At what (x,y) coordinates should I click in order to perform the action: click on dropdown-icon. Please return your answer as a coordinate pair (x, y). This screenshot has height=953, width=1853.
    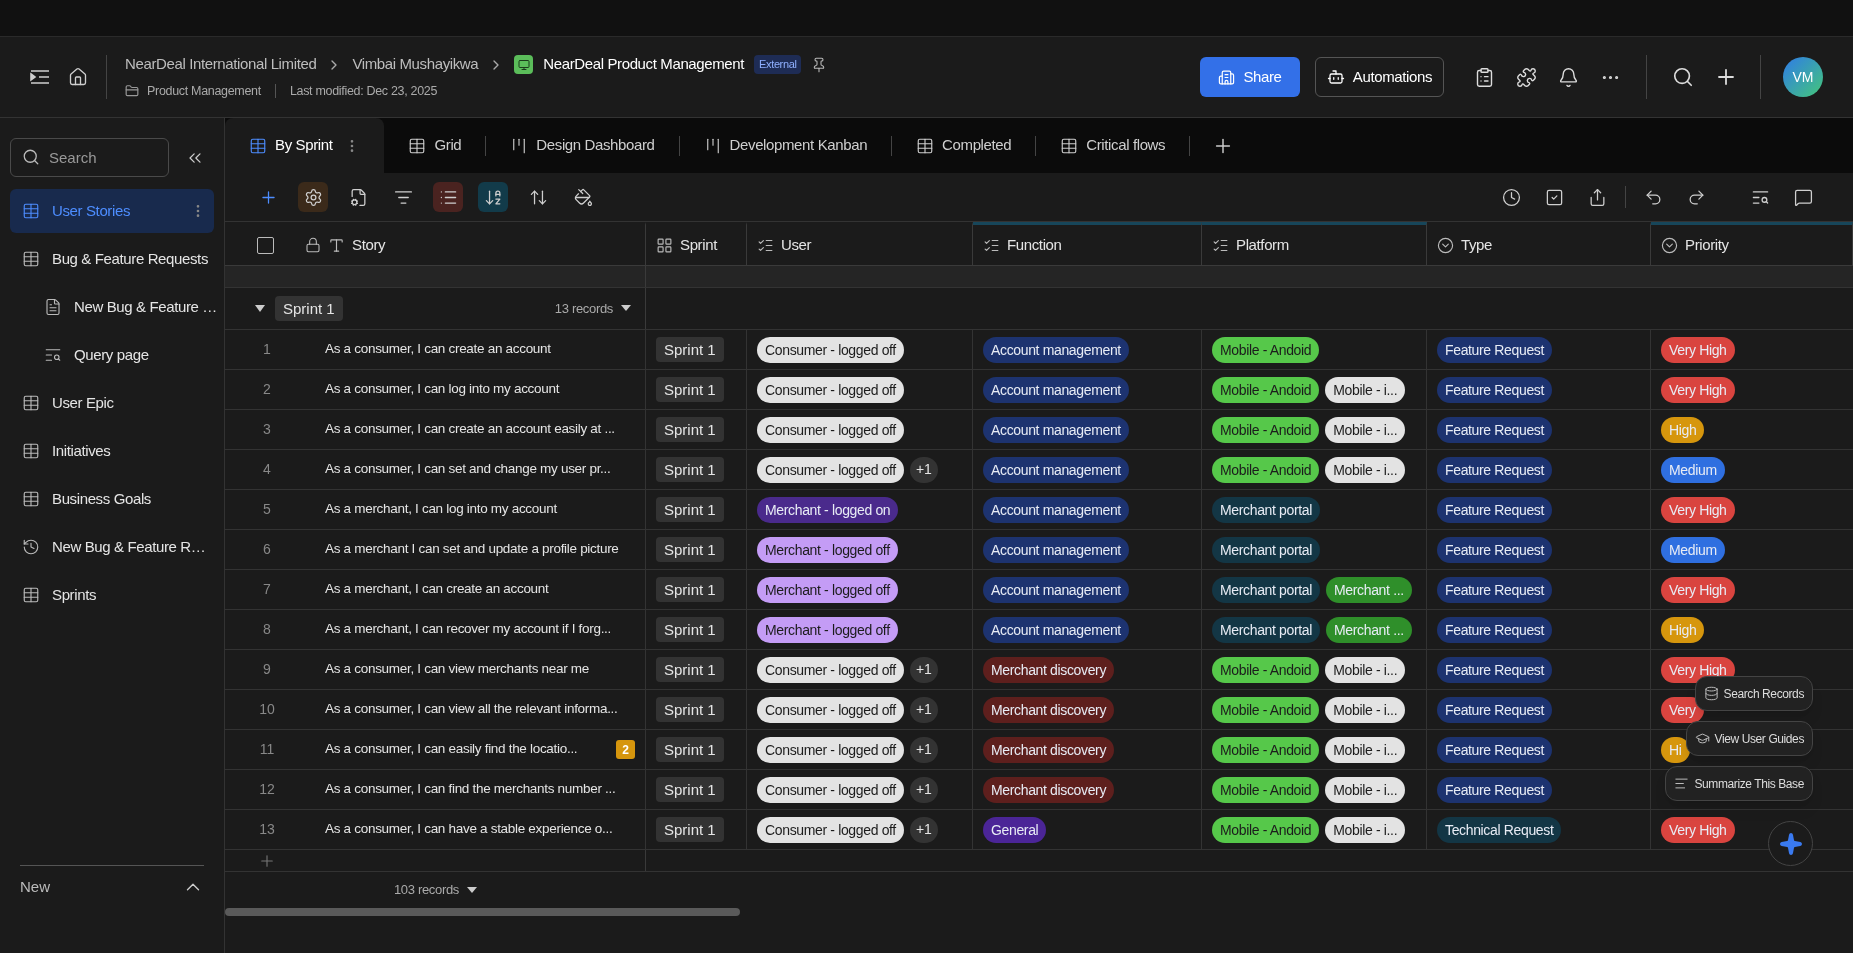
    Looking at the image, I should click on (1445, 245).